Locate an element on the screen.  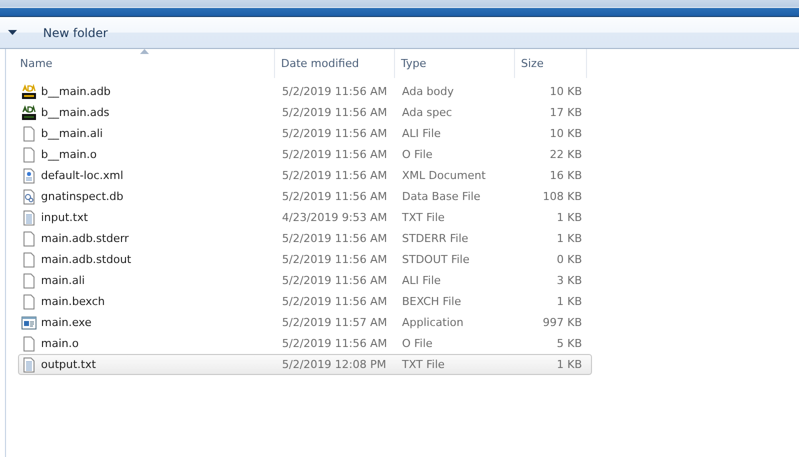
file-name: b__main.ali is located at coordinates (72, 133).